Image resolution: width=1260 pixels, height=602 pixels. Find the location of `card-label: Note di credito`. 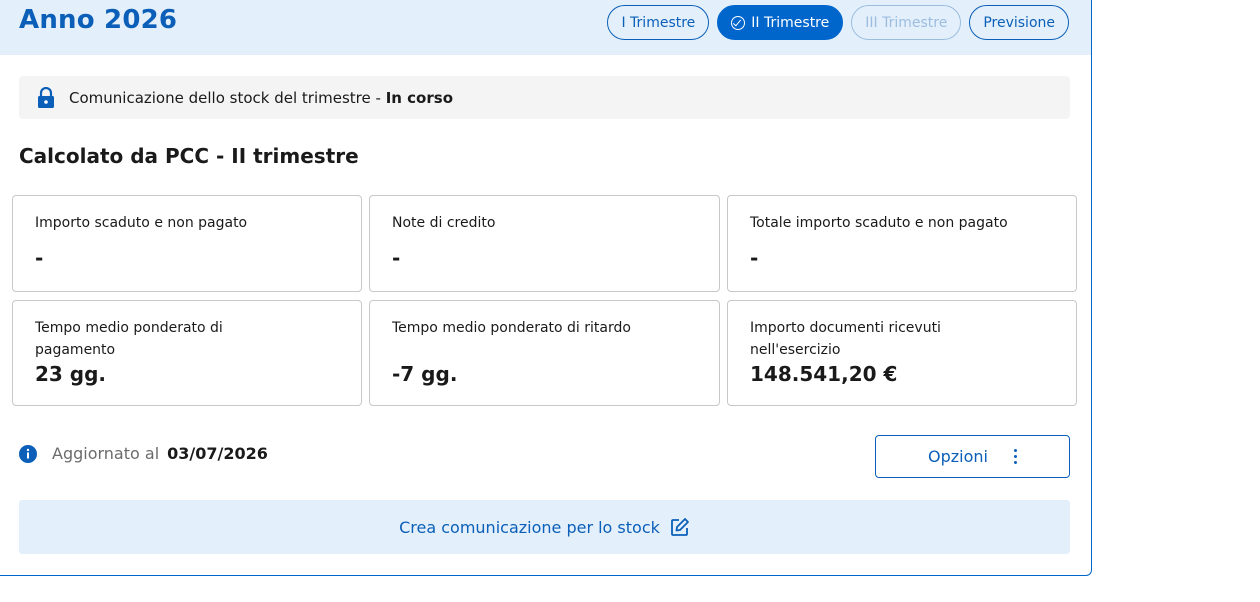

card-label: Note di credito is located at coordinates (444, 223).